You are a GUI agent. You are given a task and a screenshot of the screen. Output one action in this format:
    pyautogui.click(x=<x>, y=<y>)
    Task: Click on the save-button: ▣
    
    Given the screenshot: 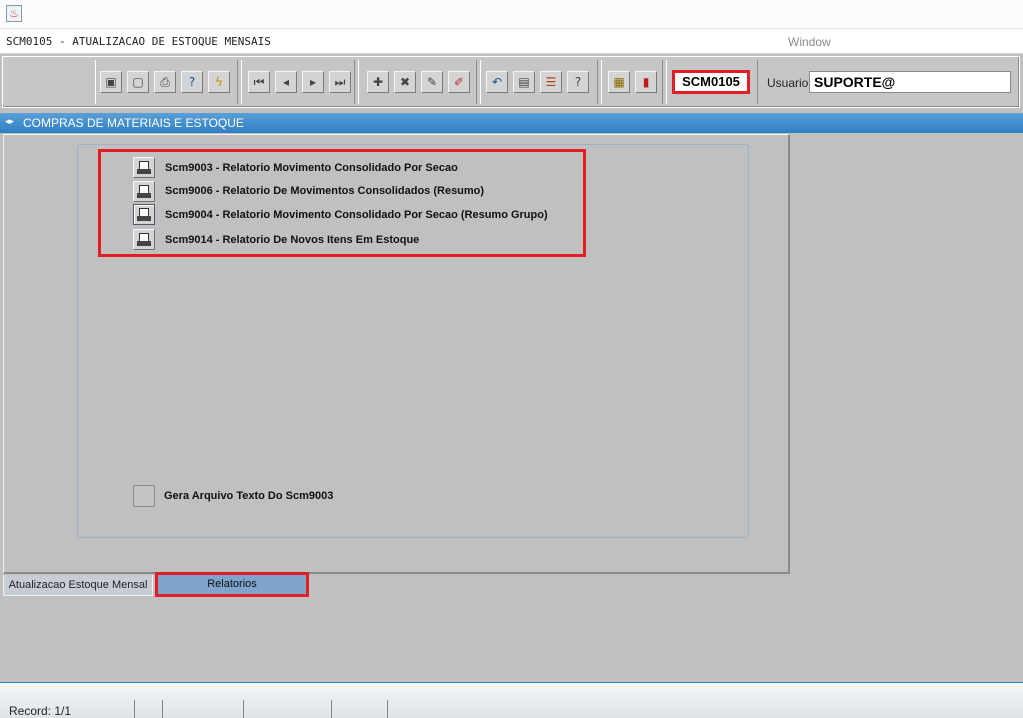 What is the action you would take?
    pyautogui.click(x=111, y=82)
    